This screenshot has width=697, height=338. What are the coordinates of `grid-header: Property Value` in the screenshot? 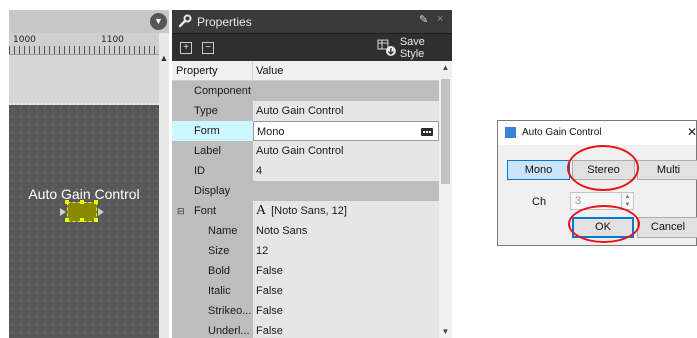 It's located at (305, 71).